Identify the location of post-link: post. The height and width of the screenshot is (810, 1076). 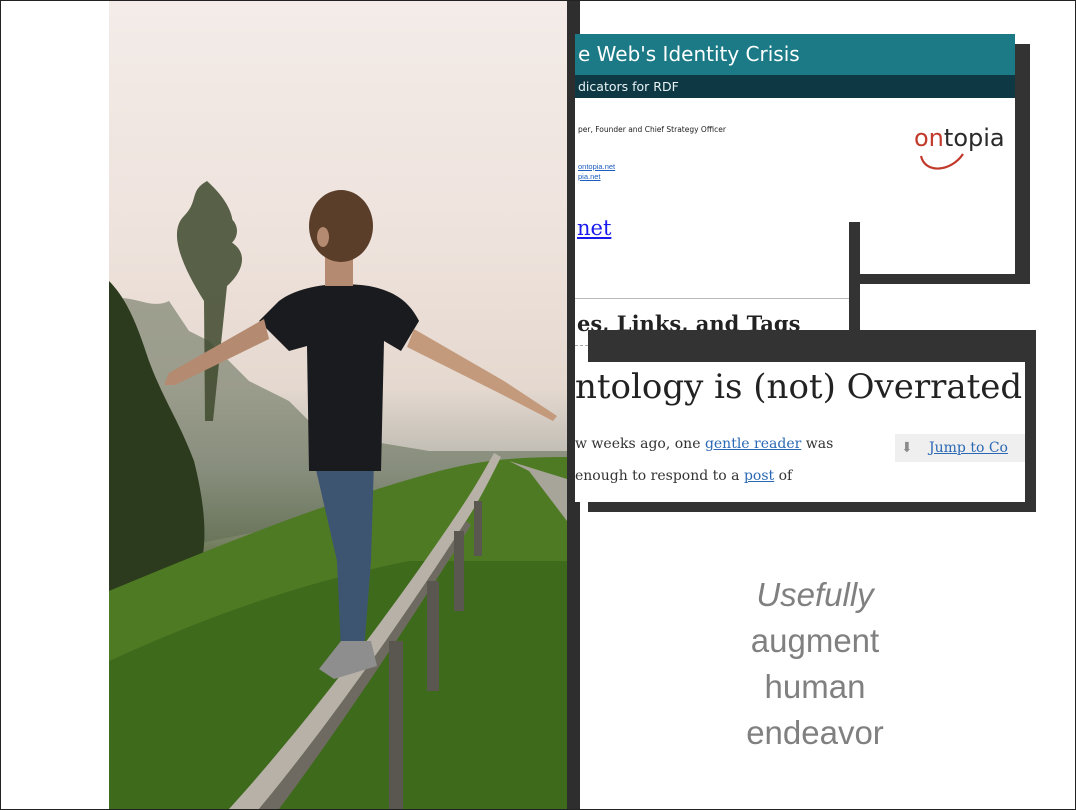
(759, 476).